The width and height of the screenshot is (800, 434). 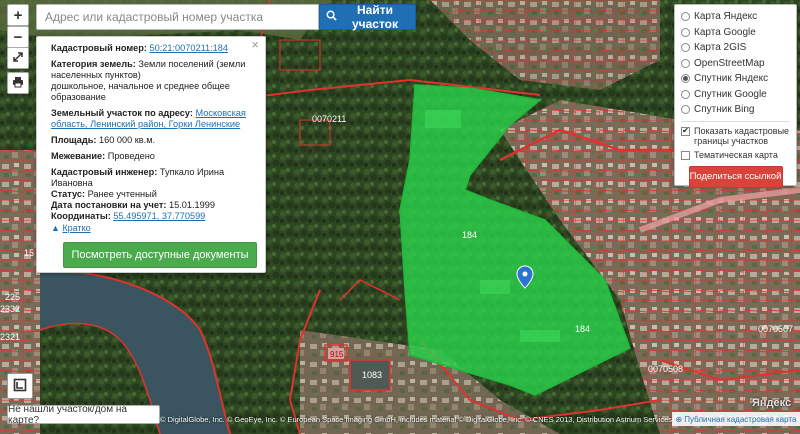 What do you see at coordinates (729, 63) in the screenshot?
I see `layer-option-label: OpenStreetMap` at bounding box center [729, 63].